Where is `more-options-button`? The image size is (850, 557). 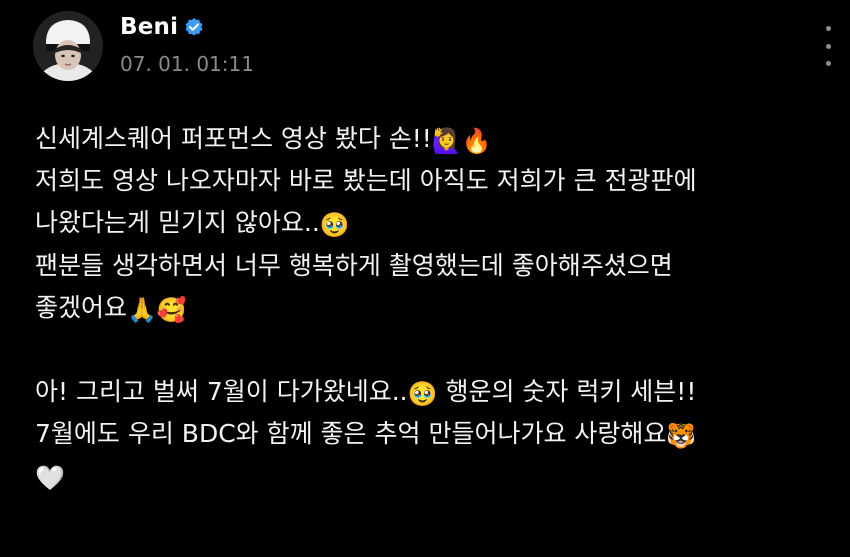
more-options-button is located at coordinates (828, 46).